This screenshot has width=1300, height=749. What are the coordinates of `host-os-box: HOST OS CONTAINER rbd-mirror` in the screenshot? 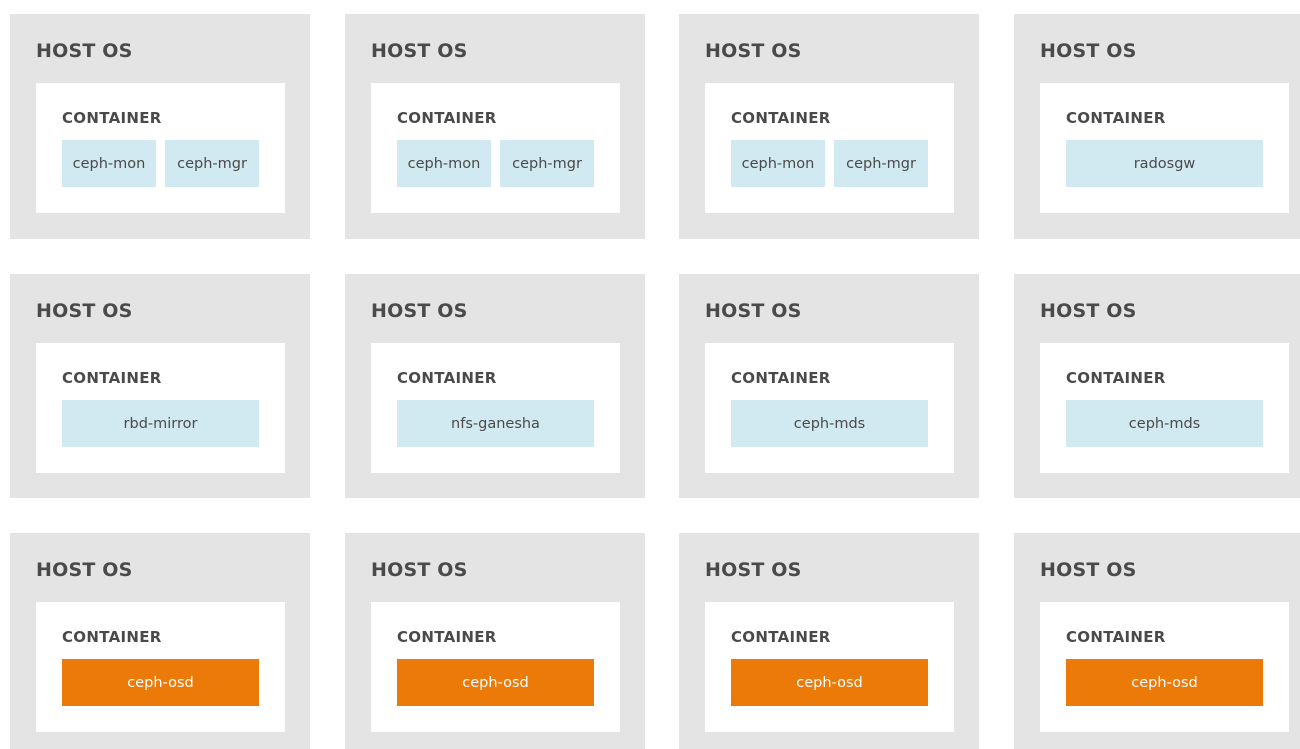 It's located at (160, 386).